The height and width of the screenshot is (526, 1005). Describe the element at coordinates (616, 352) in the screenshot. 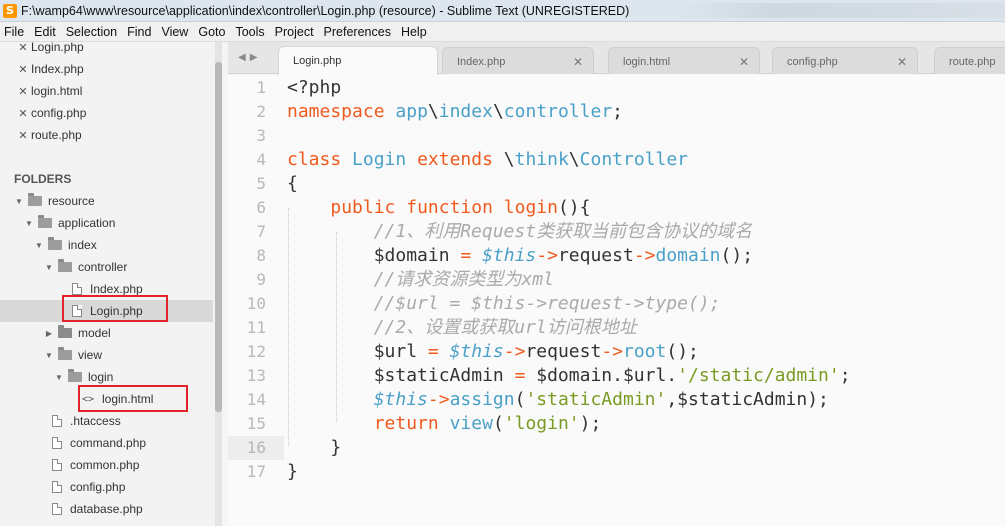

I see `code-line: 12 $url = $this->request->root();` at that location.